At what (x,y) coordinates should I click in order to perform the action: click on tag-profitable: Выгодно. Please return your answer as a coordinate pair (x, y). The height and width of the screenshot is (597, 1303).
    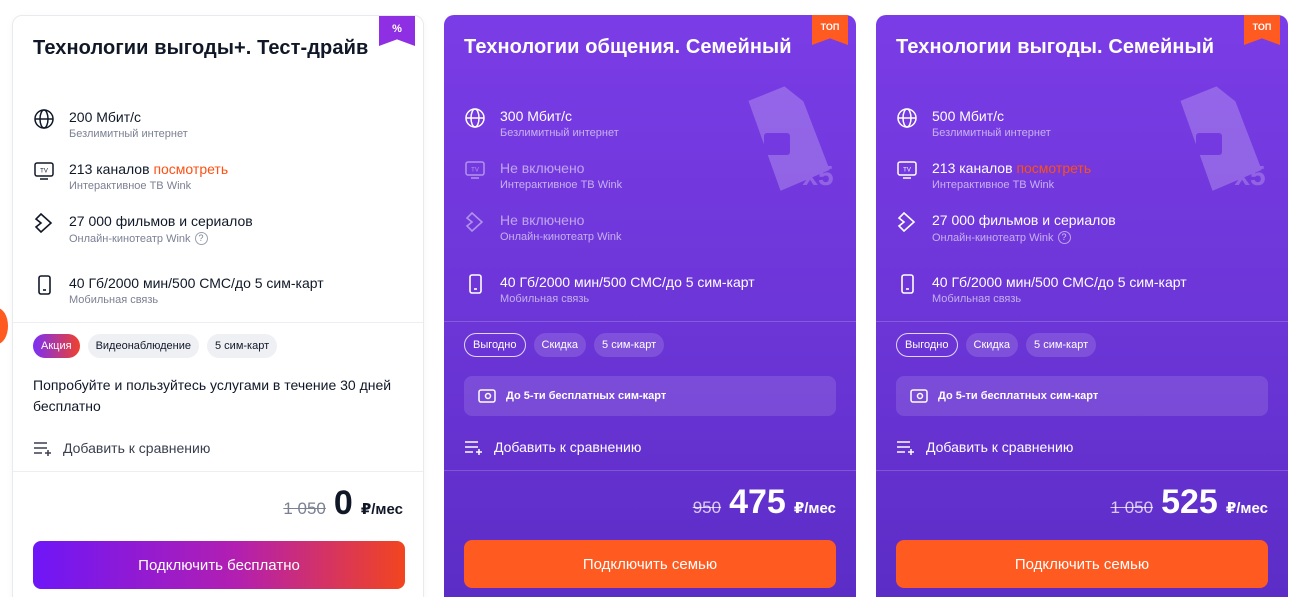
    Looking at the image, I should click on (927, 345).